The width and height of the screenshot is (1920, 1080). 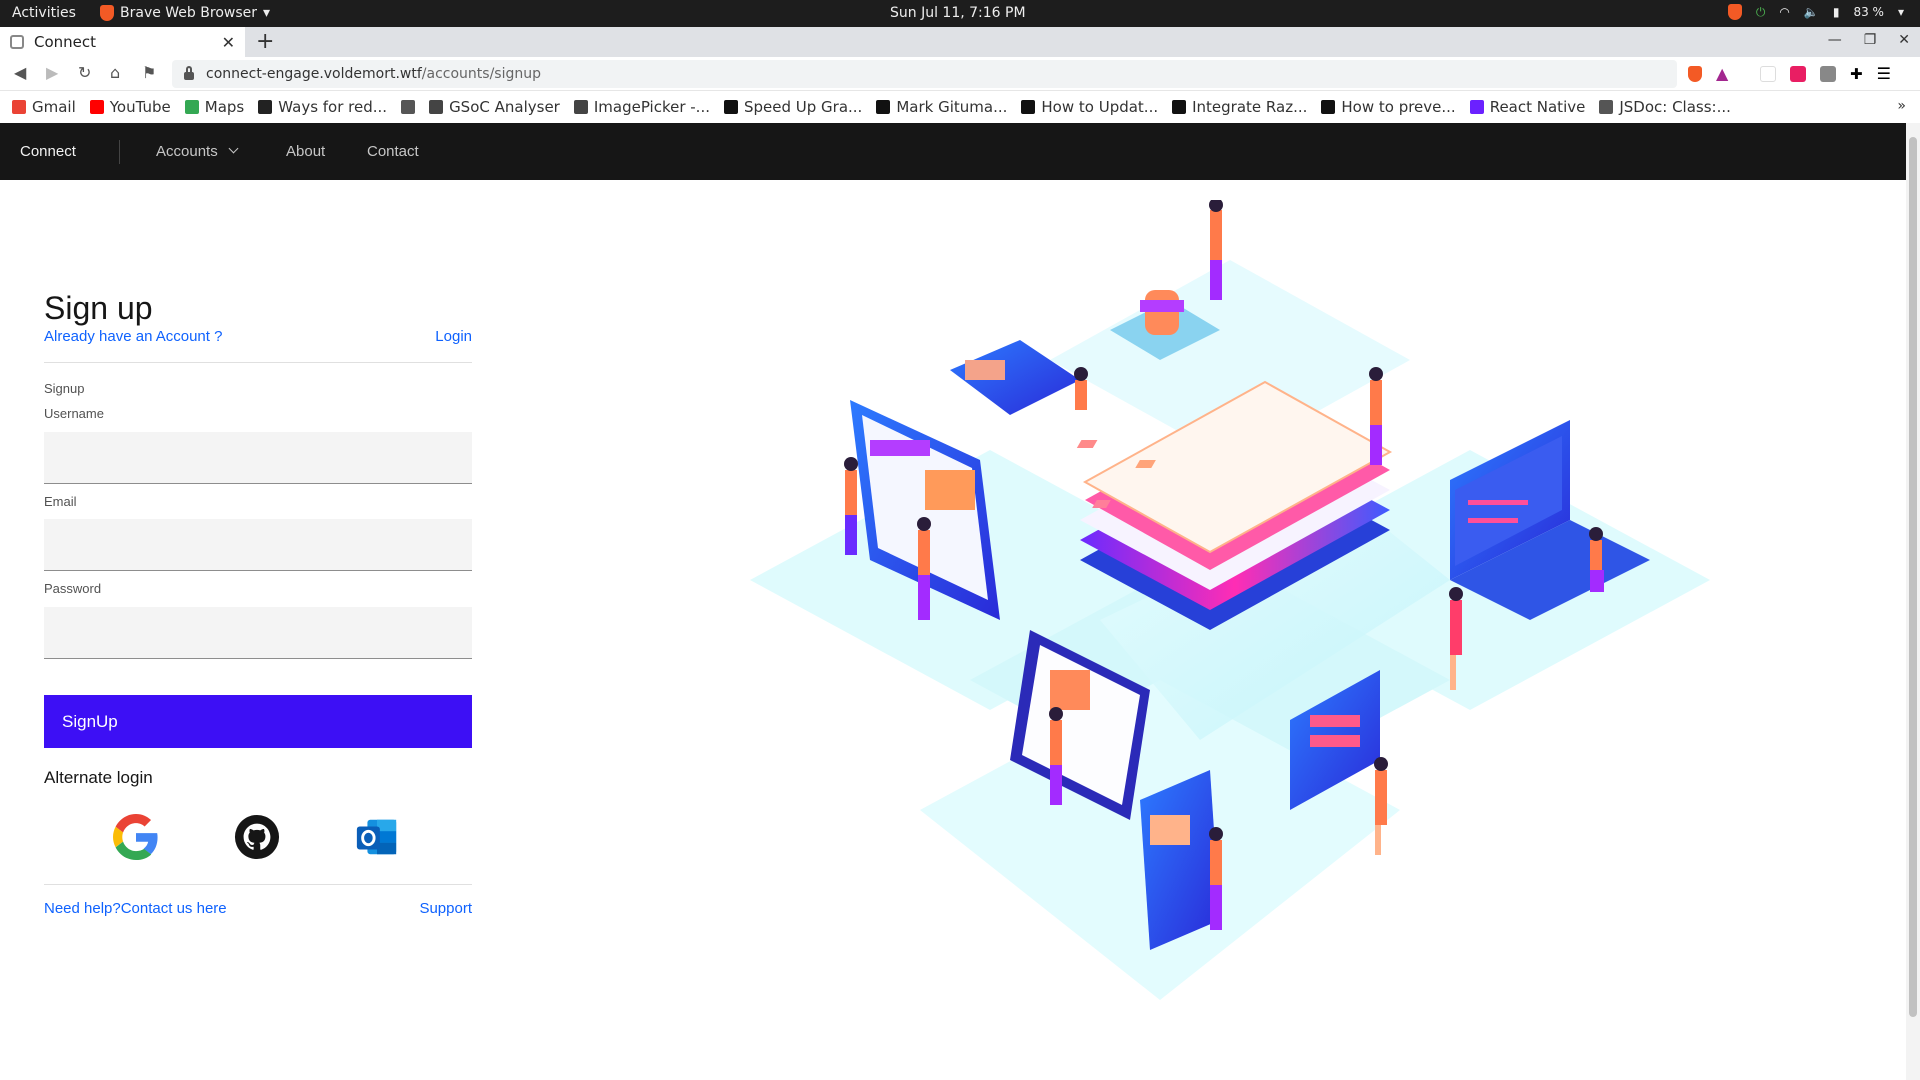 What do you see at coordinates (1811, 12) in the screenshot?
I see `volume-icon: 🔈` at bounding box center [1811, 12].